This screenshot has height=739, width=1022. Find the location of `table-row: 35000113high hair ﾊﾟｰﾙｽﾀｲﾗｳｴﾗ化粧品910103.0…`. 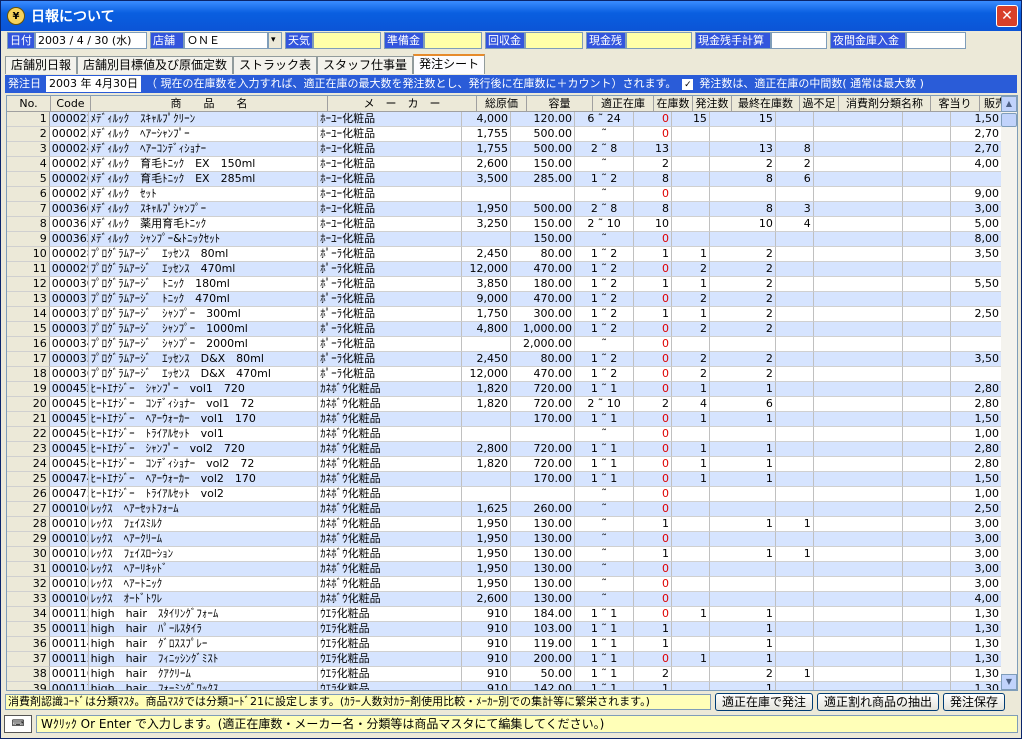

table-row: 35000113high hair ﾊﾟｰﾙｽﾀｲﾗｳｴﾗ化粧品910103.0… is located at coordinates (504, 629).